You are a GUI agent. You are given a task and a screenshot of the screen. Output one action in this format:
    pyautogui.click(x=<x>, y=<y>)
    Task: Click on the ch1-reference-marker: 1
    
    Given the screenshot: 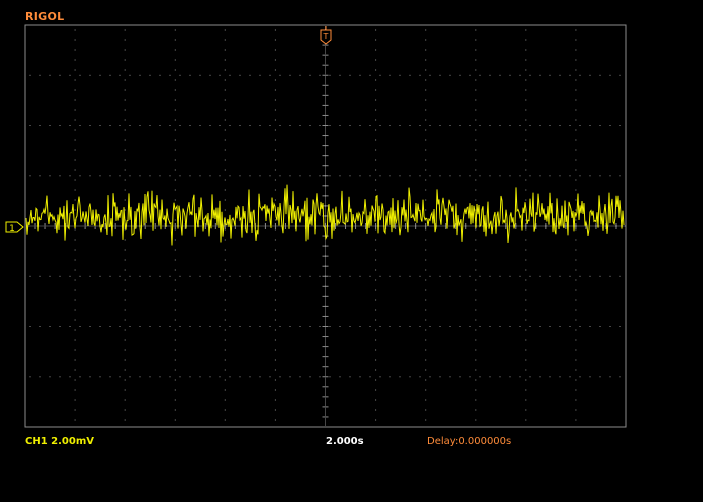 What is the action you would take?
    pyautogui.click(x=14, y=227)
    